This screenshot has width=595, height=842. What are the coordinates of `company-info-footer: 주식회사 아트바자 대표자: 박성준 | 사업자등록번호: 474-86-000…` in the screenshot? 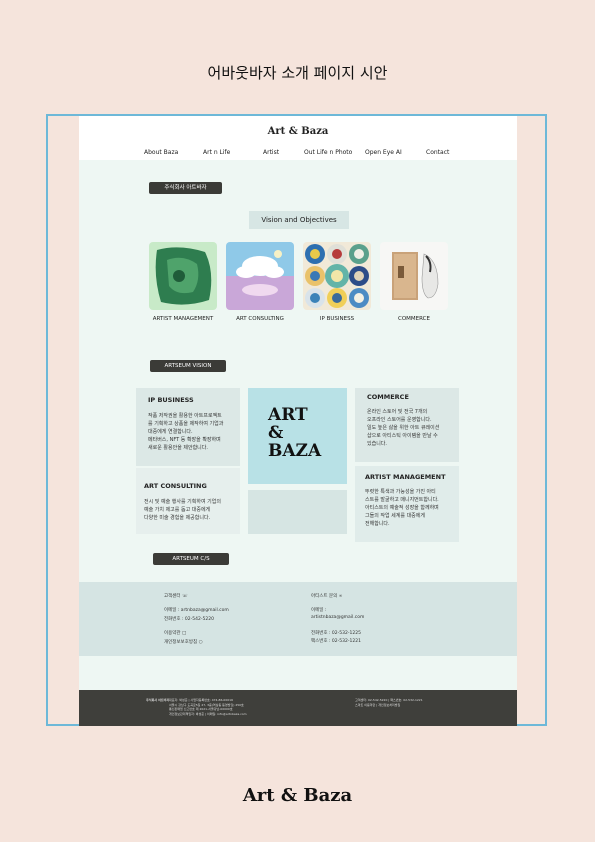 It's located at (298, 708).